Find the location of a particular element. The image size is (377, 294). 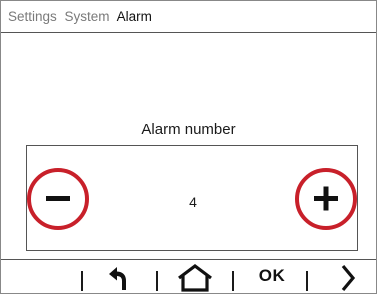

bottom-nav-bar: OK is located at coordinates (188, 276).